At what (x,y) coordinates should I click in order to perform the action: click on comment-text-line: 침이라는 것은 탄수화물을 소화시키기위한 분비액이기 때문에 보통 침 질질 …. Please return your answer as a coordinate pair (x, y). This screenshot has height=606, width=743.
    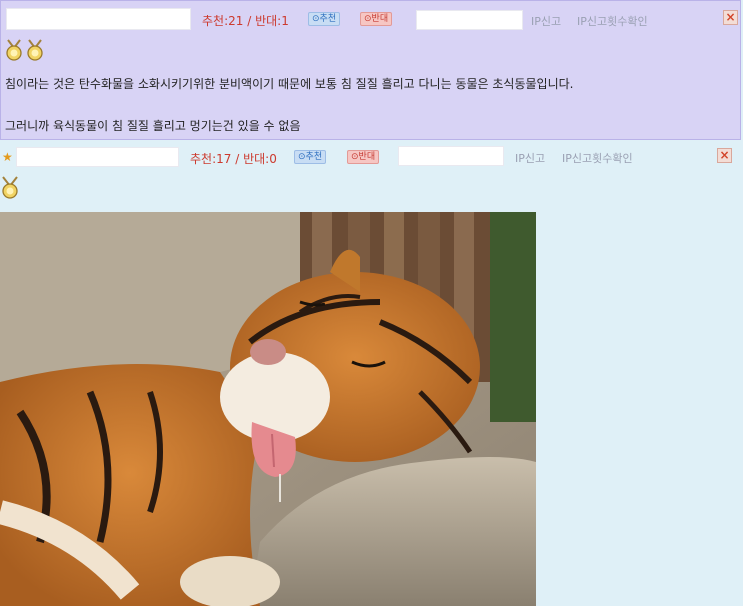
    Looking at the image, I should click on (289, 84).